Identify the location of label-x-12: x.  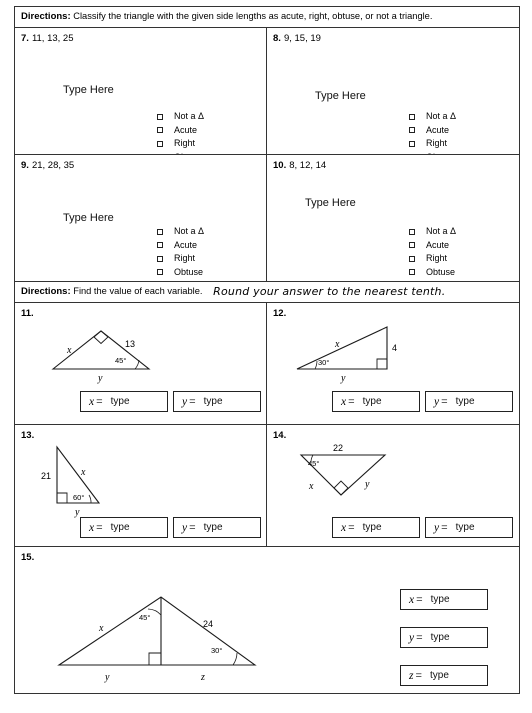
(337, 344).